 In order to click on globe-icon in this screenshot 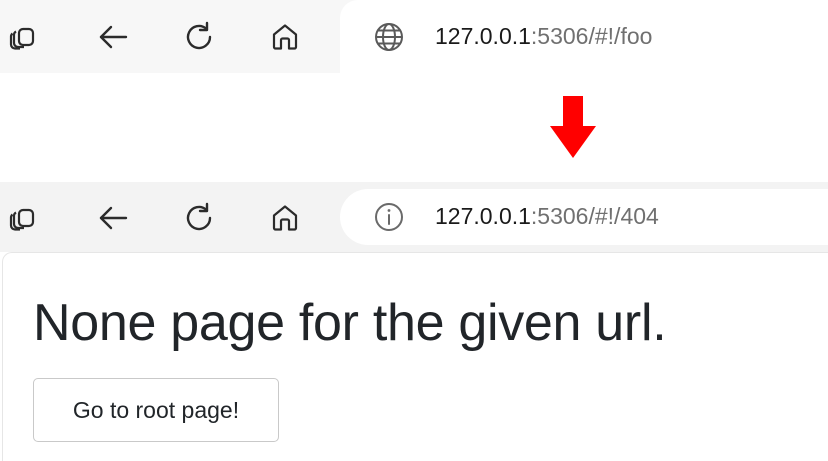, I will do `click(389, 37)`.